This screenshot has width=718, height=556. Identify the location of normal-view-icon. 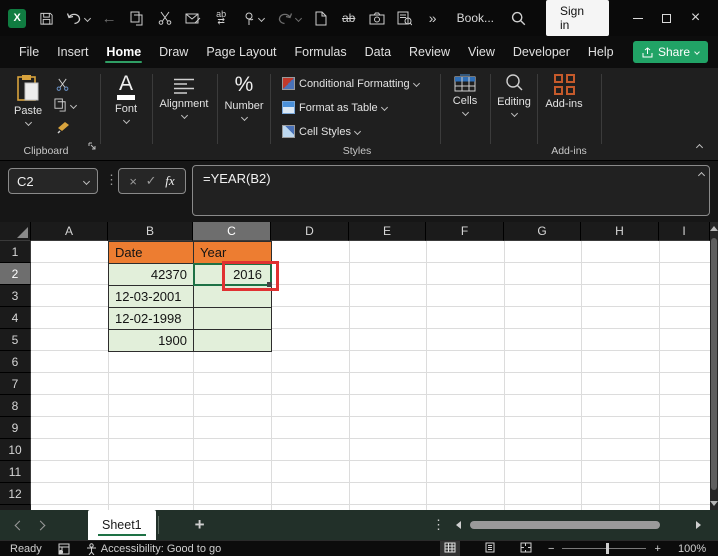
(450, 548).